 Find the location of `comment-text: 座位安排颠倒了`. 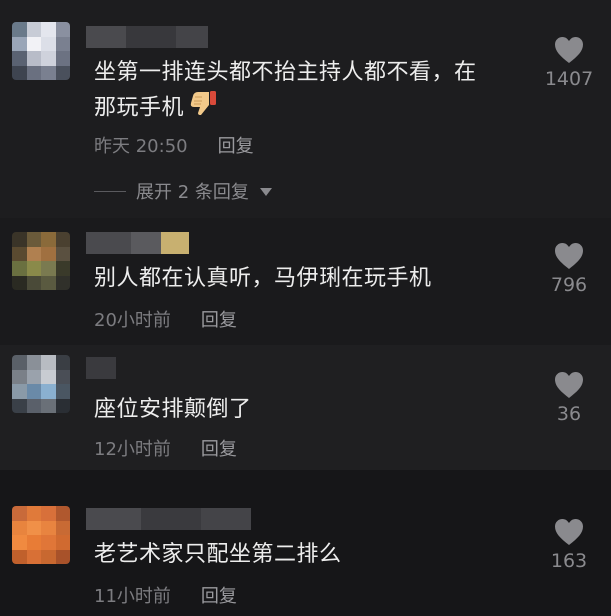

comment-text: 座位安排颠倒了 is located at coordinates (173, 409).